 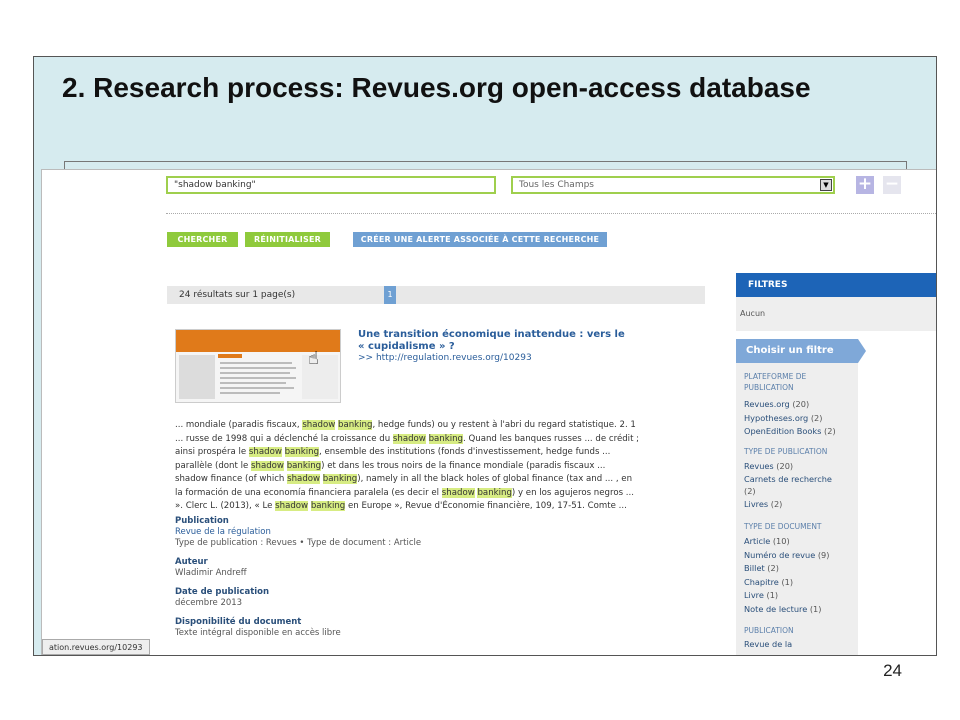 I want to click on choose-filter-tab: Choisir un filtre, so click(x=801, y=351).